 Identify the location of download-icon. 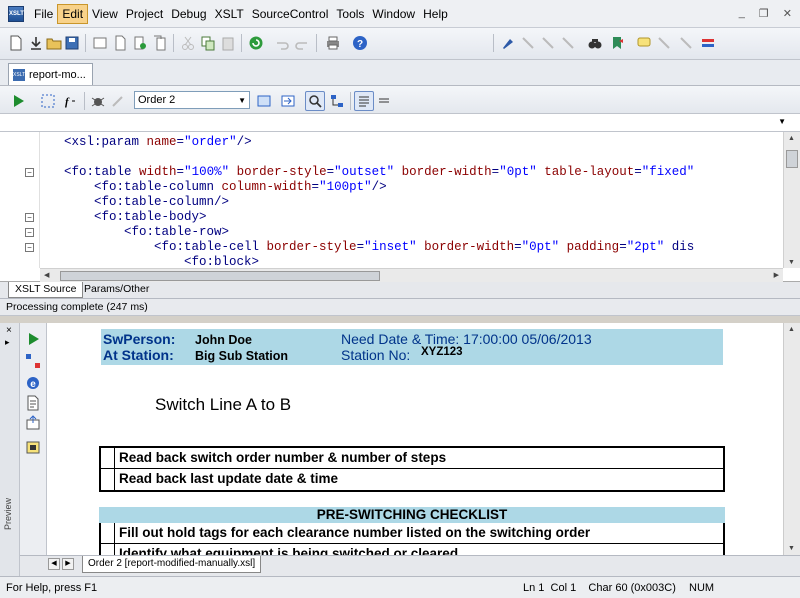
(36, 43).